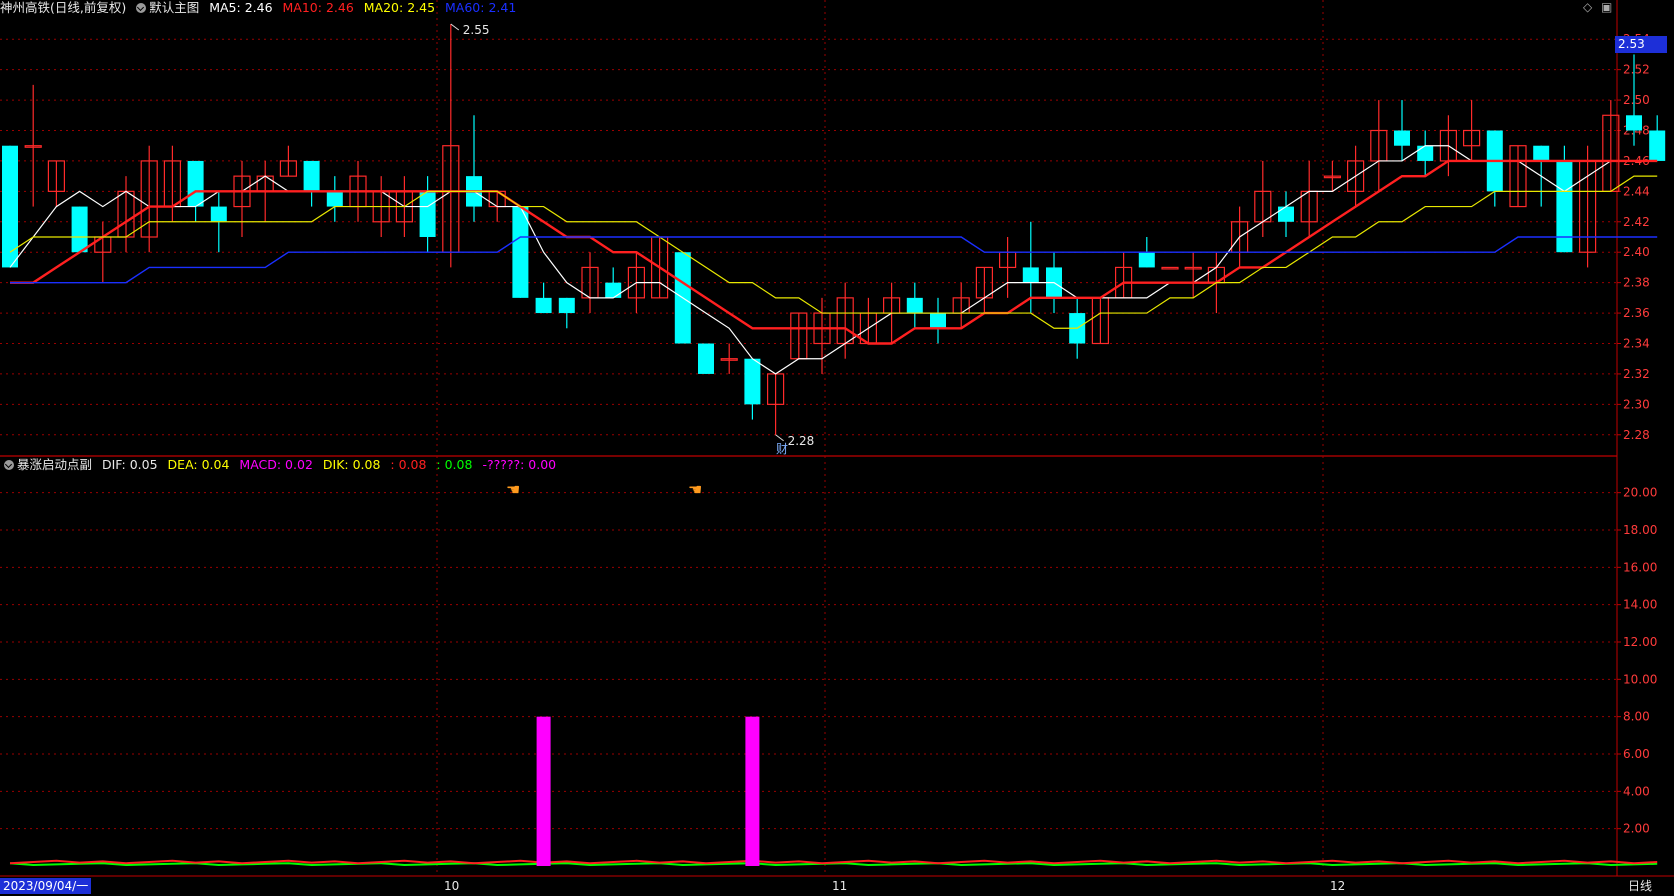 Image resolution: width=1674 pixels, height=896 pixels. Describe the element at coordinates (782, 449) in the screenshot. I see `event-badge: 财` at that location.